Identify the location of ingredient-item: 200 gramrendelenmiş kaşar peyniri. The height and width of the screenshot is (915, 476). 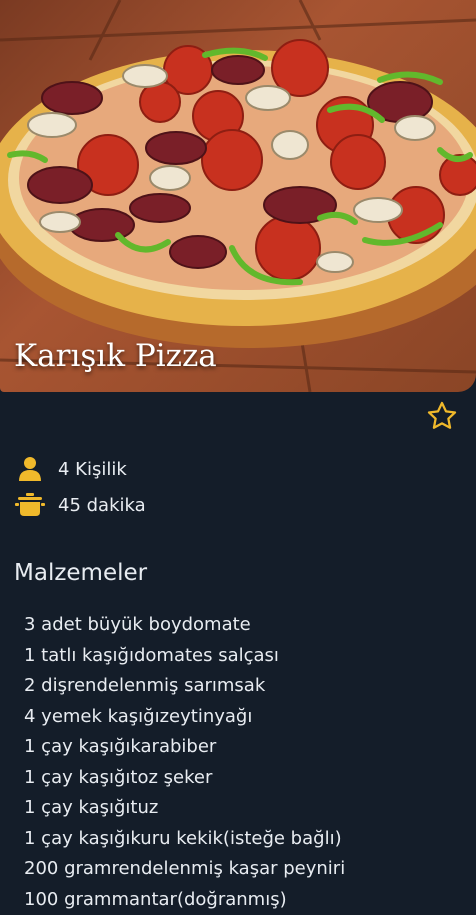
(184, 869).